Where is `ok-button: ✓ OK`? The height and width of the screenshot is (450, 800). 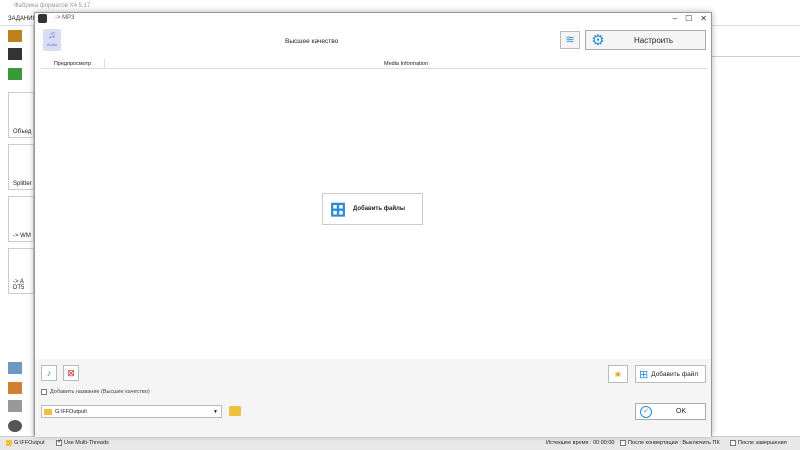 ok-button: ✓ OK is located at coordinates (670, 411).